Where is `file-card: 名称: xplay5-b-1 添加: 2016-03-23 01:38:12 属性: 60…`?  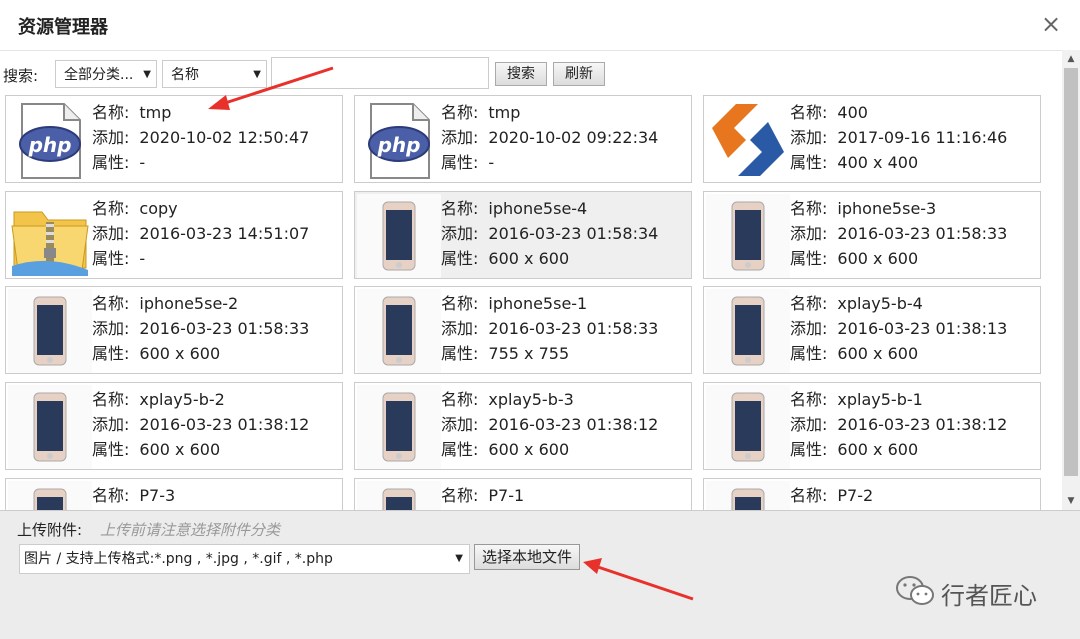
file-card: 名称: xplay5-b-1 添加: 2016-03-23 01:38:12 属性: 60… is located at coordinates (872, 426).